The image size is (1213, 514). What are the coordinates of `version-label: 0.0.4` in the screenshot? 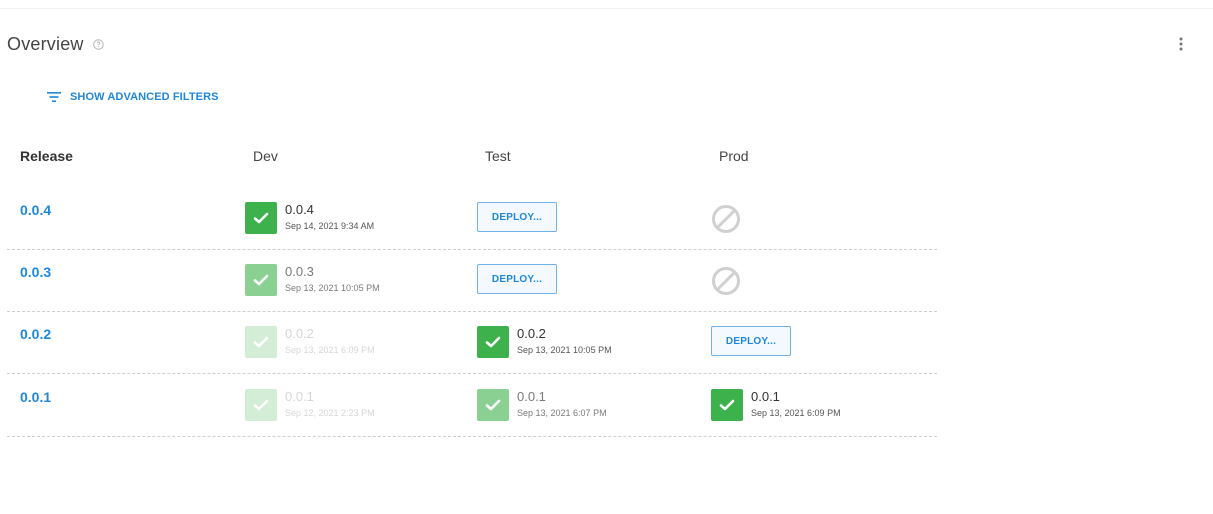 It's located at (299, 209).